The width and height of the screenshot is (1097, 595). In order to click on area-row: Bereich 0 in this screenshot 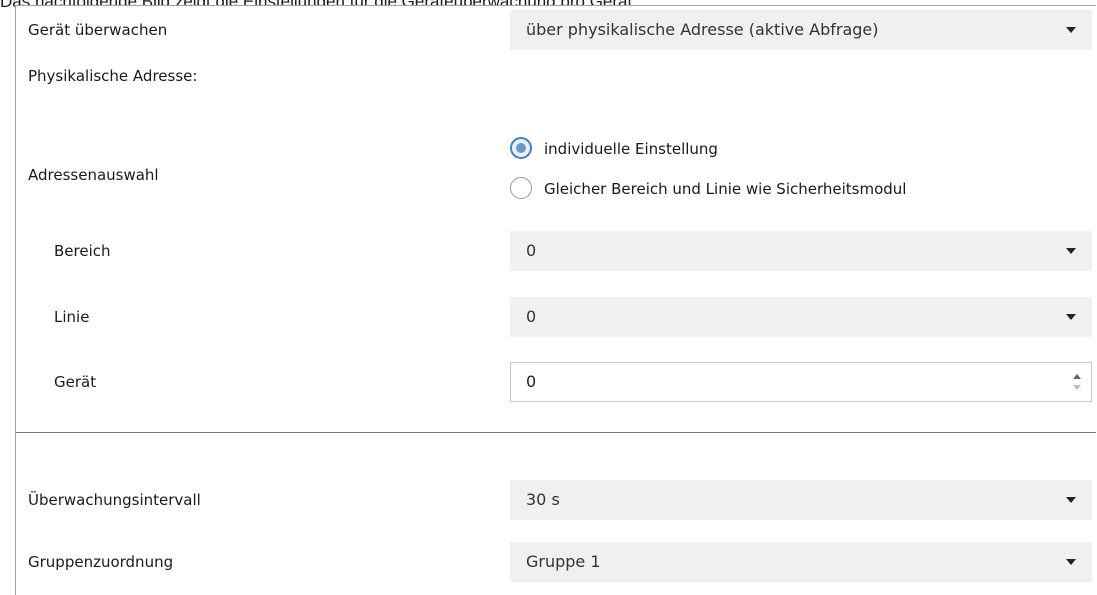, I will do `click(556, 251)`.